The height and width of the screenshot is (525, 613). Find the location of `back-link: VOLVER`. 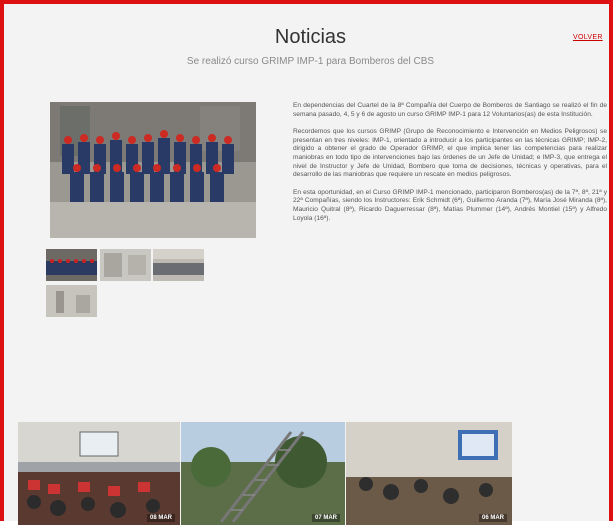

back-link: VOLVER is located at coordinates (588, 37).